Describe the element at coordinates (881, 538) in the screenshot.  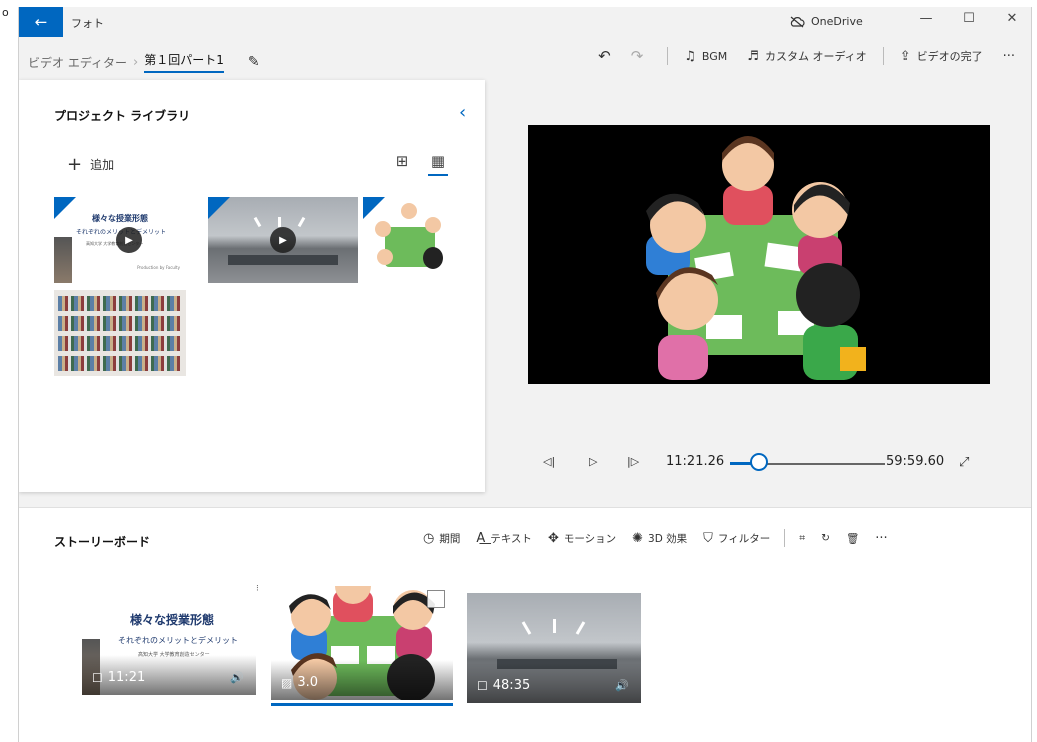
I see `storyboard-more-button: ···` at that location.